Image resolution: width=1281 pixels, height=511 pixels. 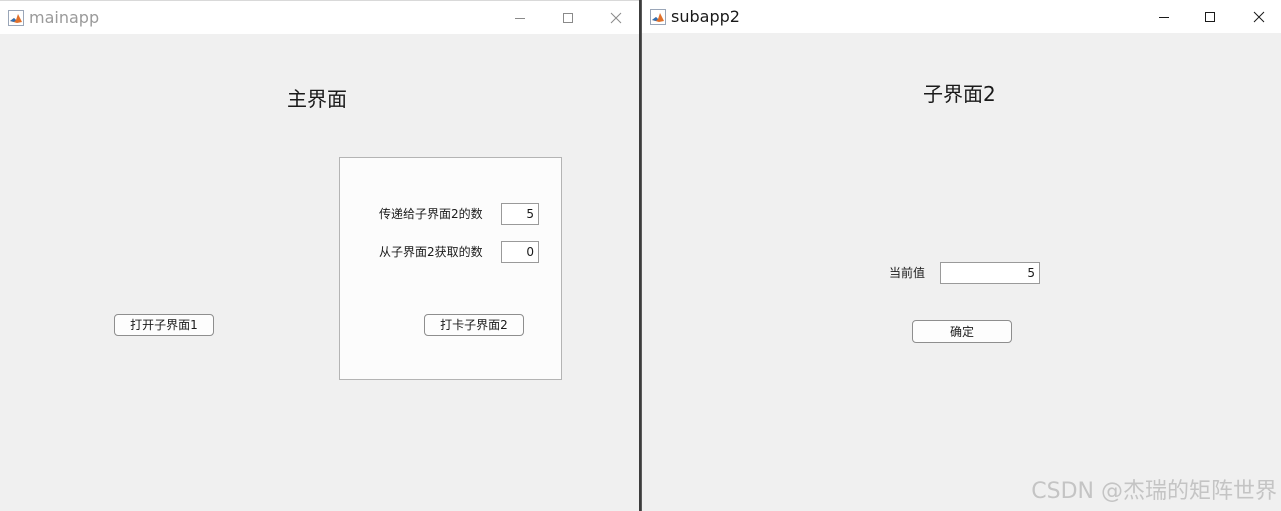 I want to click on subapp2-titlebar: subapp2, so click(x=961, y=16).